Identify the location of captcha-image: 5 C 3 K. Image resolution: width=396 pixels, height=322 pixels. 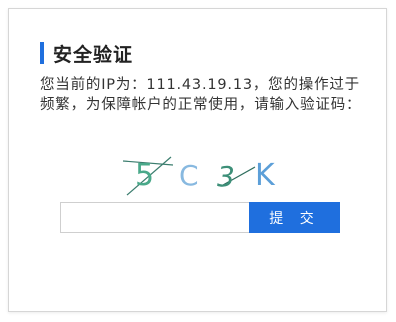
(197, 173).